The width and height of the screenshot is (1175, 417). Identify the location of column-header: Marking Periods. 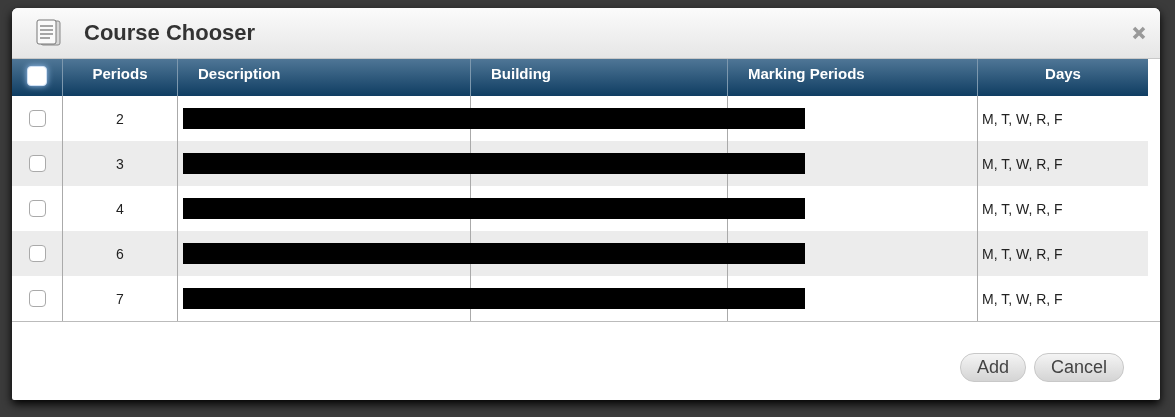
(806, 73).